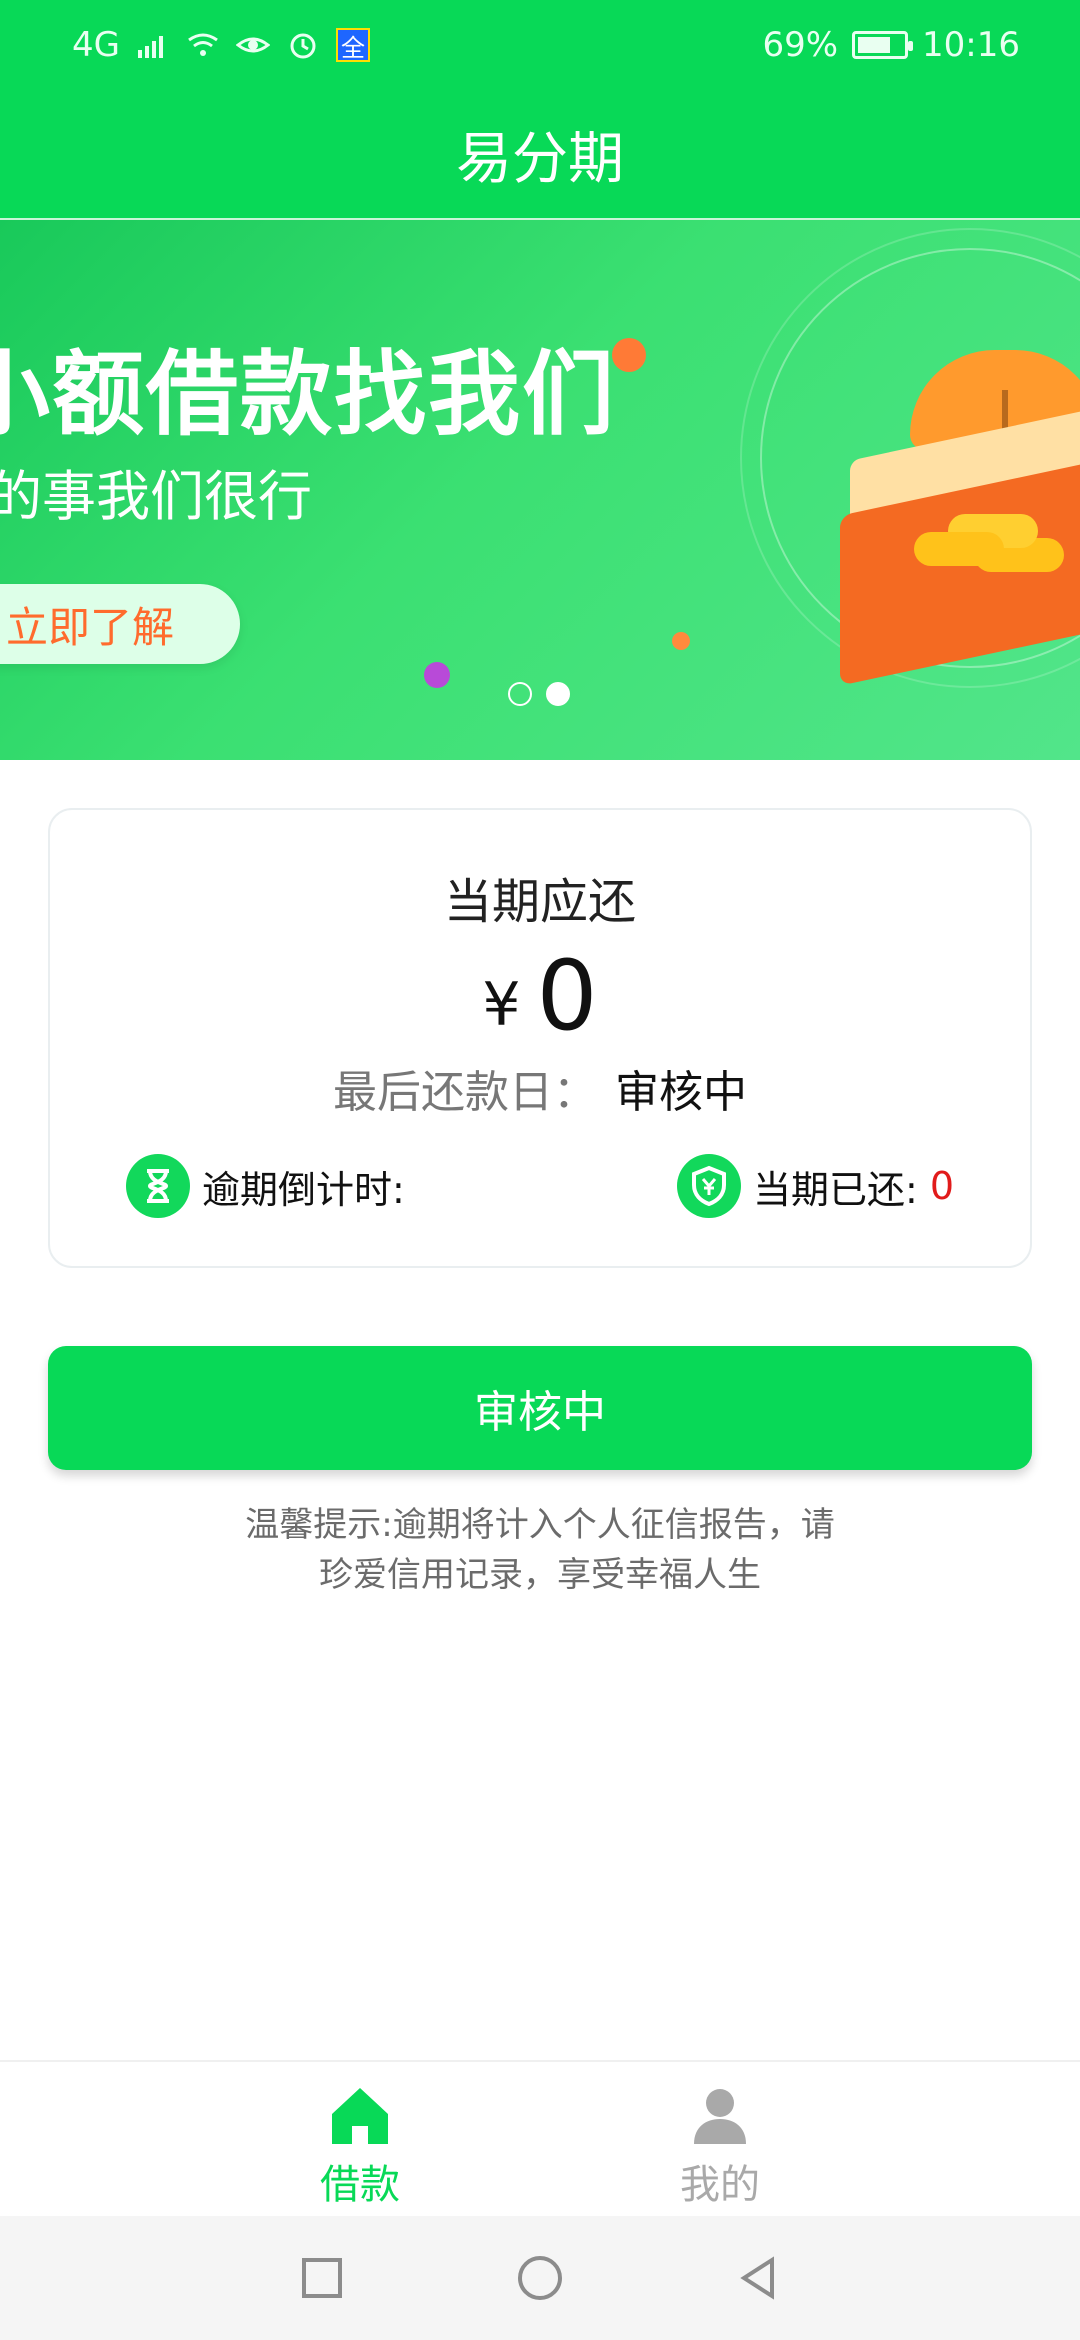 The width and height of the screenshot is (1080, 2340). Describe the element at coordinates (540, 2138) in the screenshot. I see `bottom-navigation: 借款 我的` at that location.